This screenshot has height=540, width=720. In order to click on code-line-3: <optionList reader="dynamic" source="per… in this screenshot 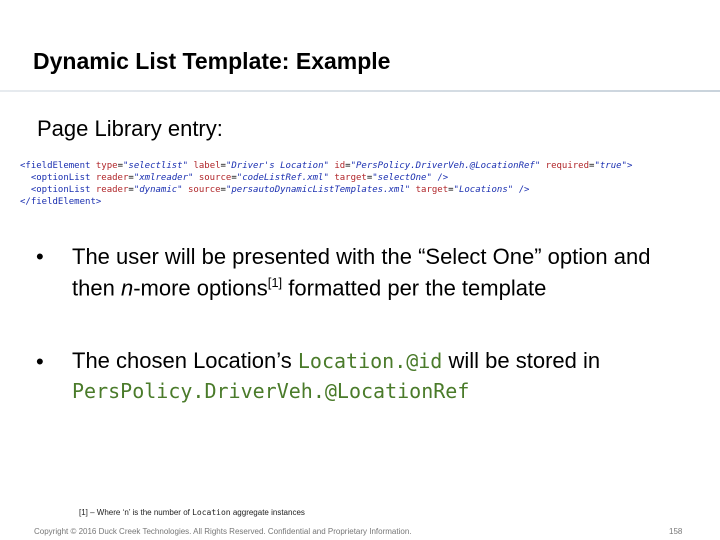, I will do `click(280, 190)`.